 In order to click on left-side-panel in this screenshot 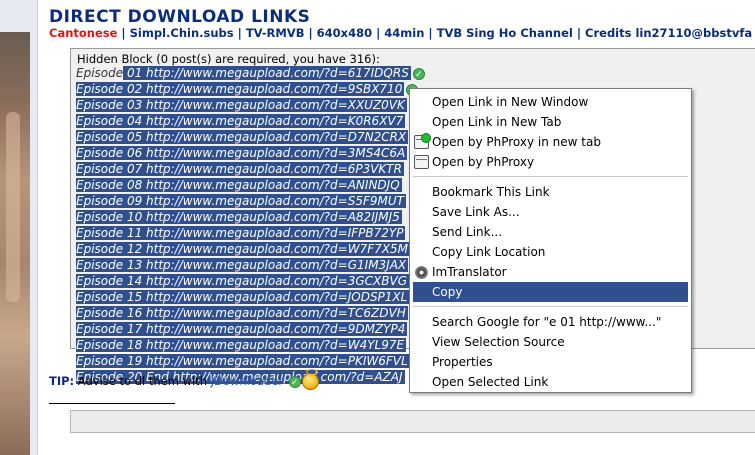, I will do `click(19, 227)`.